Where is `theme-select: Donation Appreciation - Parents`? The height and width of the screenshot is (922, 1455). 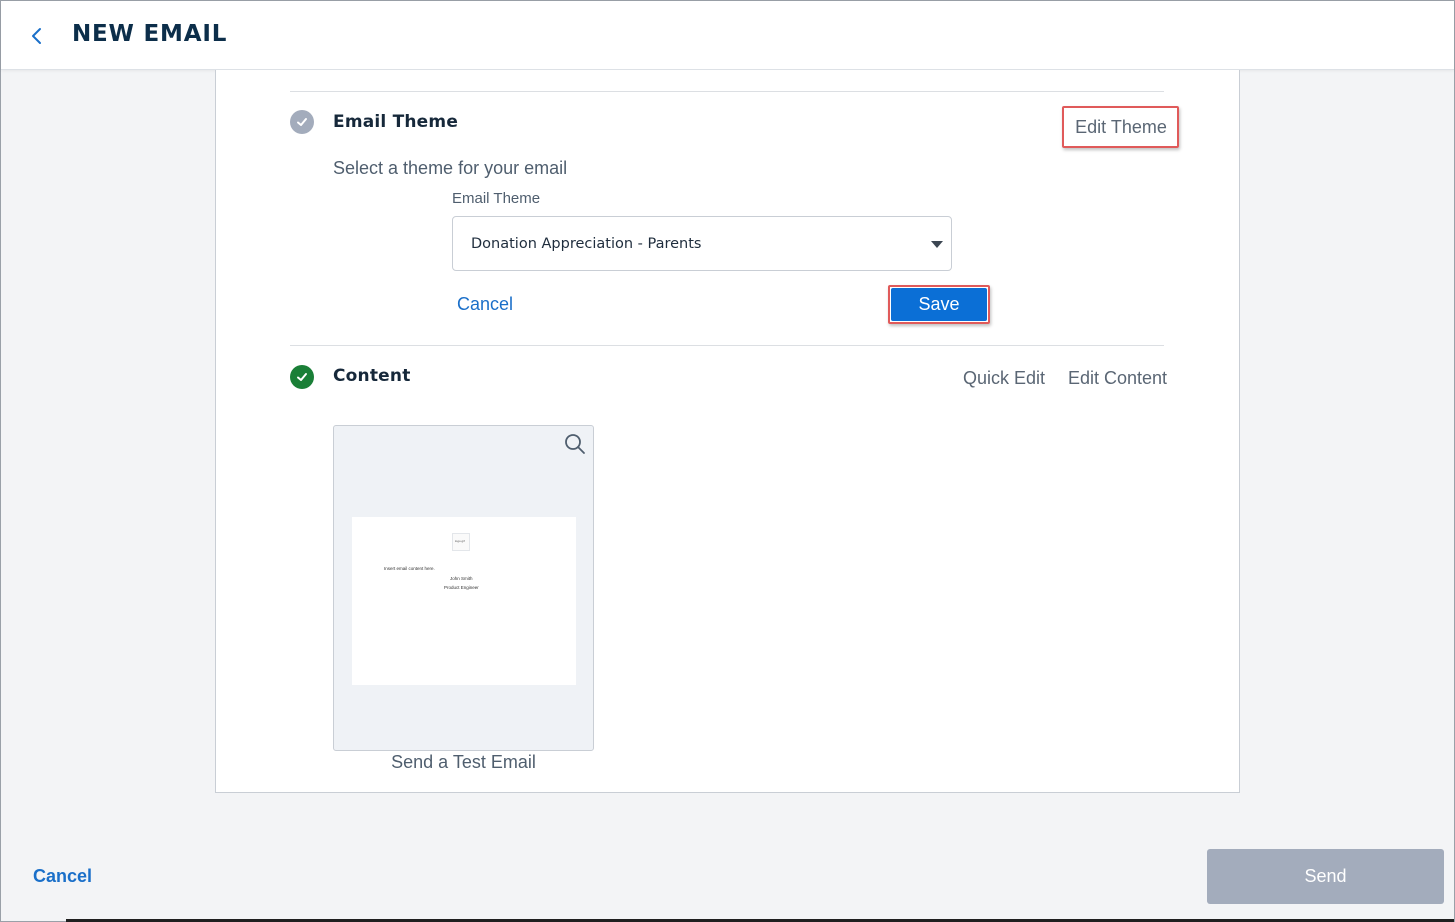
theme-select: Donation Appreciation - Parents is located at coordinates (702, 243).